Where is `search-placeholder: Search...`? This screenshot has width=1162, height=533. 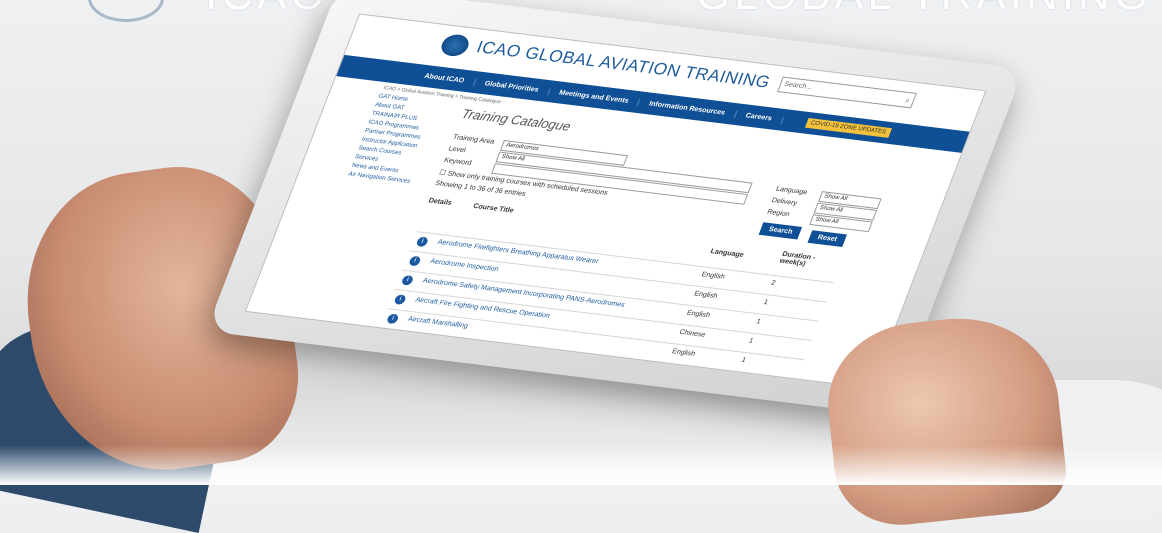 search-placeholder: Search... is located at coordinates (798, 86).